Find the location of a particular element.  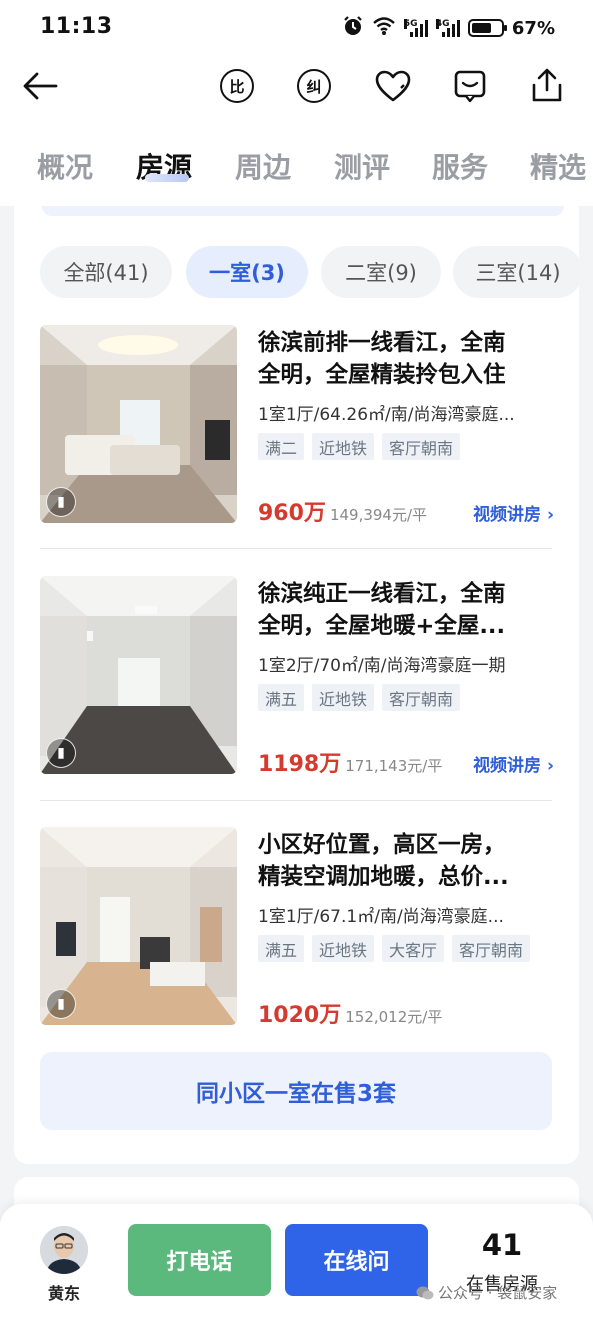

back-arrow-icon is located at coordinates (40, 86).